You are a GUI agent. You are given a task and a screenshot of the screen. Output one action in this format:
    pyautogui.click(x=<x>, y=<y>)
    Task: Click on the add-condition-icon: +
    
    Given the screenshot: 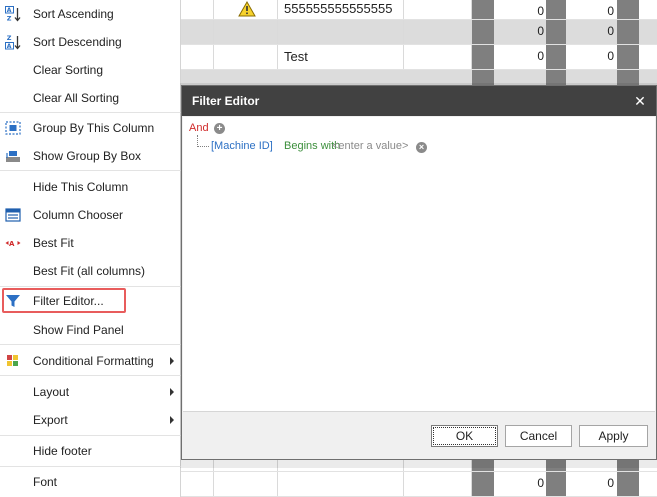 What is the action you would take?
    pyautogui.click(x=219, y=128)
    